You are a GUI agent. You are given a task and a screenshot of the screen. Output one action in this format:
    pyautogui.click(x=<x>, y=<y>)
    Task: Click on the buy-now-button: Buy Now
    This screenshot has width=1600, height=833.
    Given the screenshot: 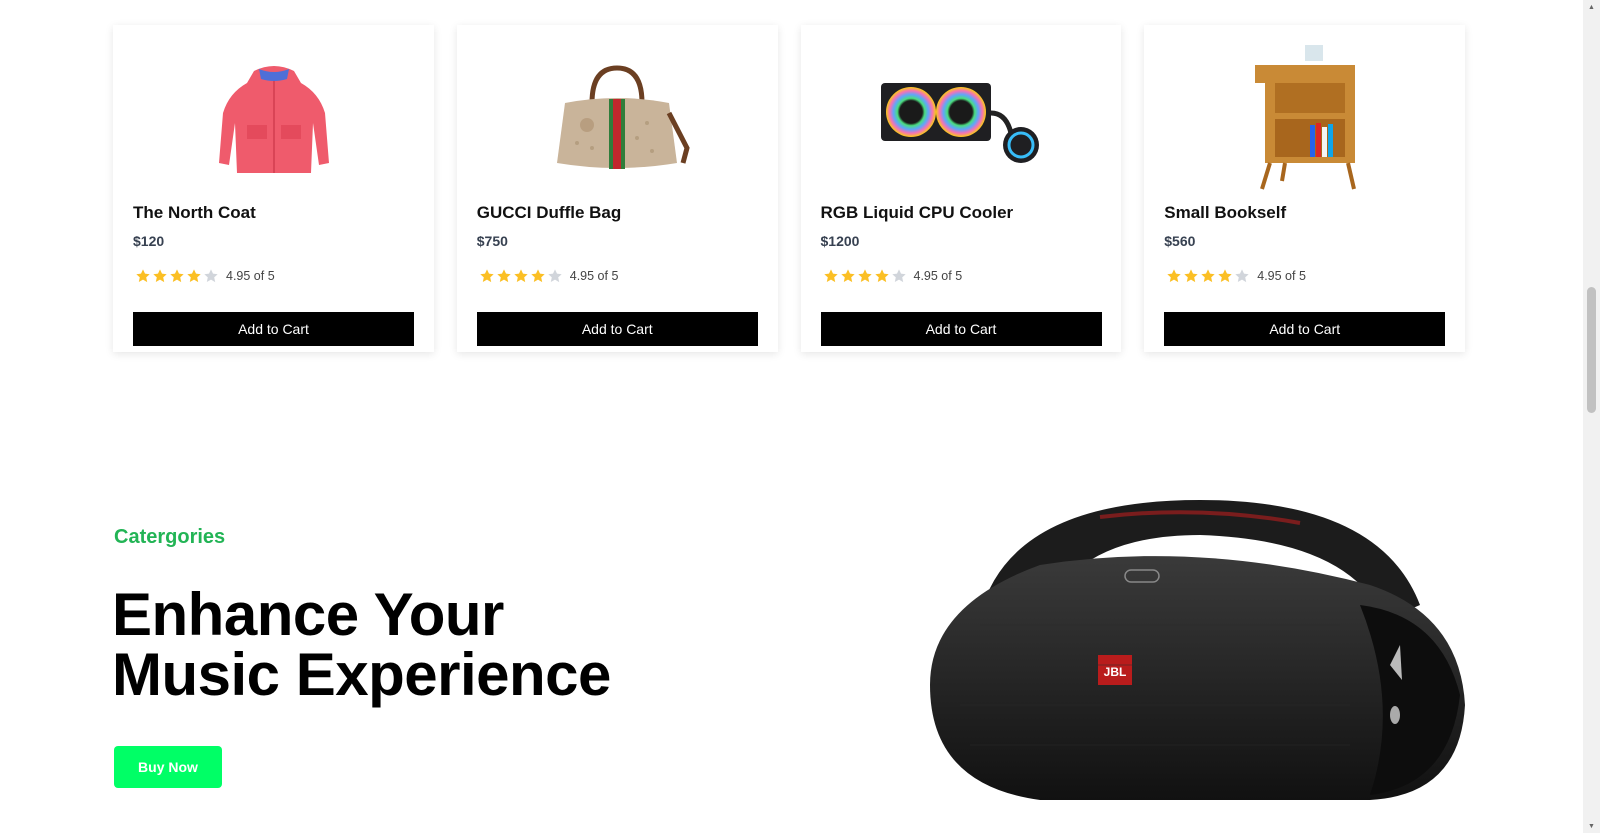 What is the action you would take?
    pyautogui.click(x=168, y=767)
    